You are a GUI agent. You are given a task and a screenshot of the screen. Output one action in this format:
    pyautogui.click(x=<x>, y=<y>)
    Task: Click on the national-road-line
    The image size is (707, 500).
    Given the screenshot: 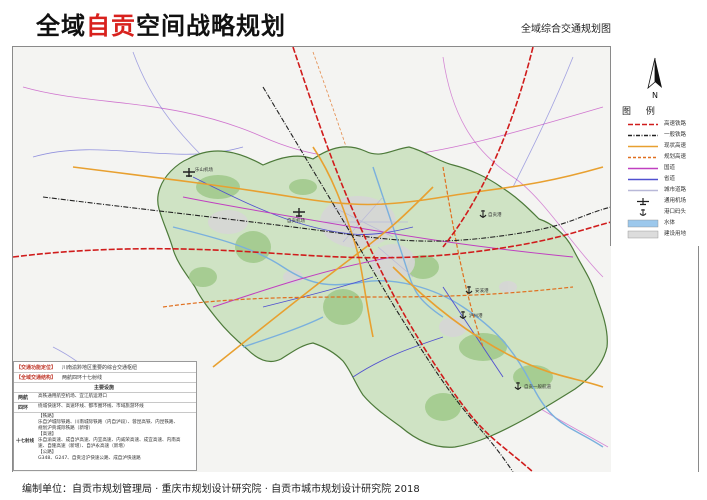 What is the action you would take?
    pyautogui.click(x=643, y=168)
    